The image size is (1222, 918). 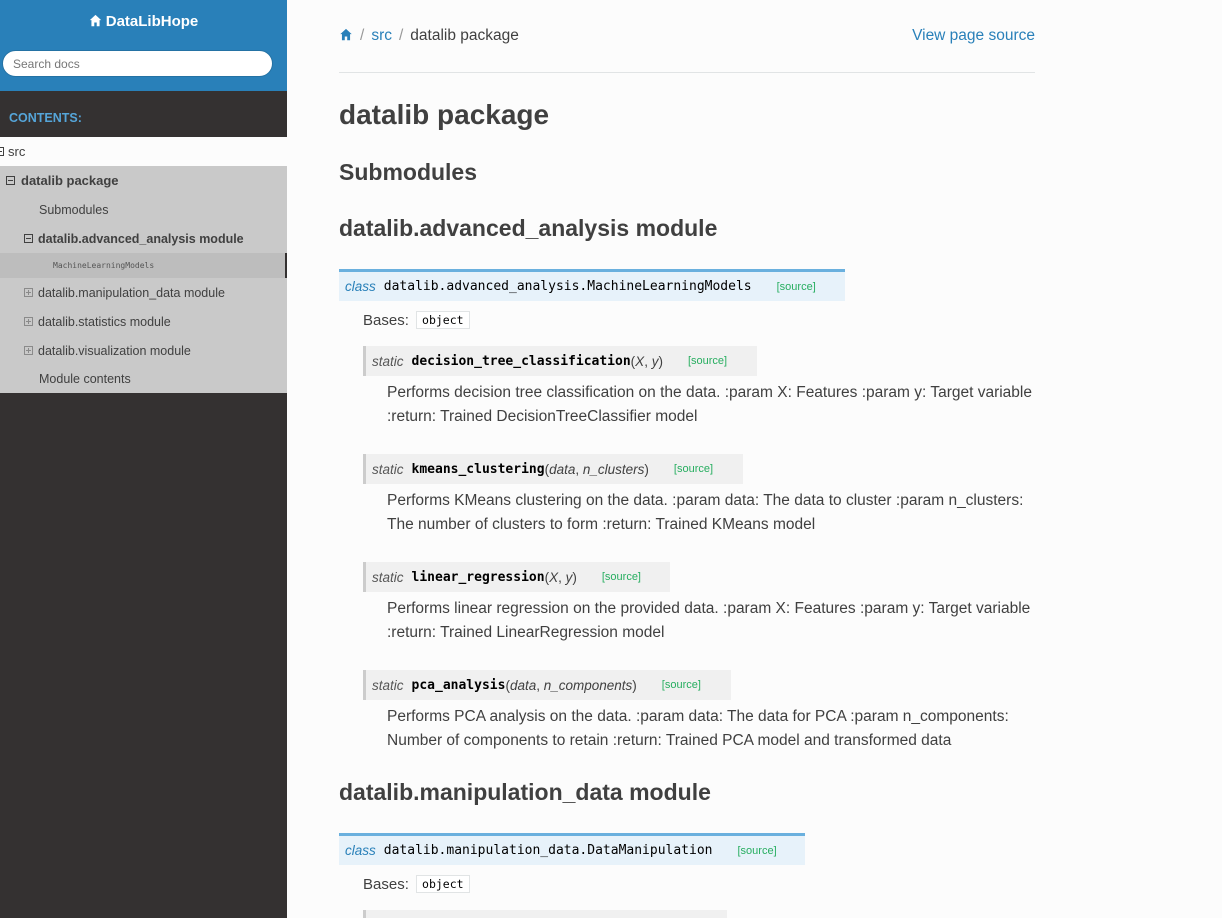 What do you see at coordinates (141, 238) in the screenshot?
I see `sidebar-item-label: datalib.advanced_analysis module` at bounding box center [141, 238].